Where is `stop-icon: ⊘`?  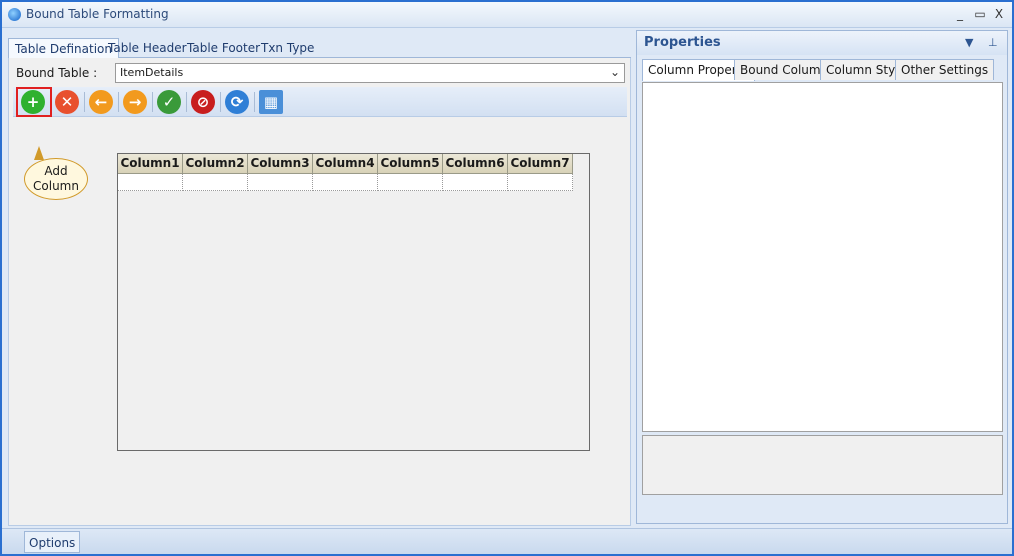
stop-icon: ⊘ is located at coordinates (203, 102).